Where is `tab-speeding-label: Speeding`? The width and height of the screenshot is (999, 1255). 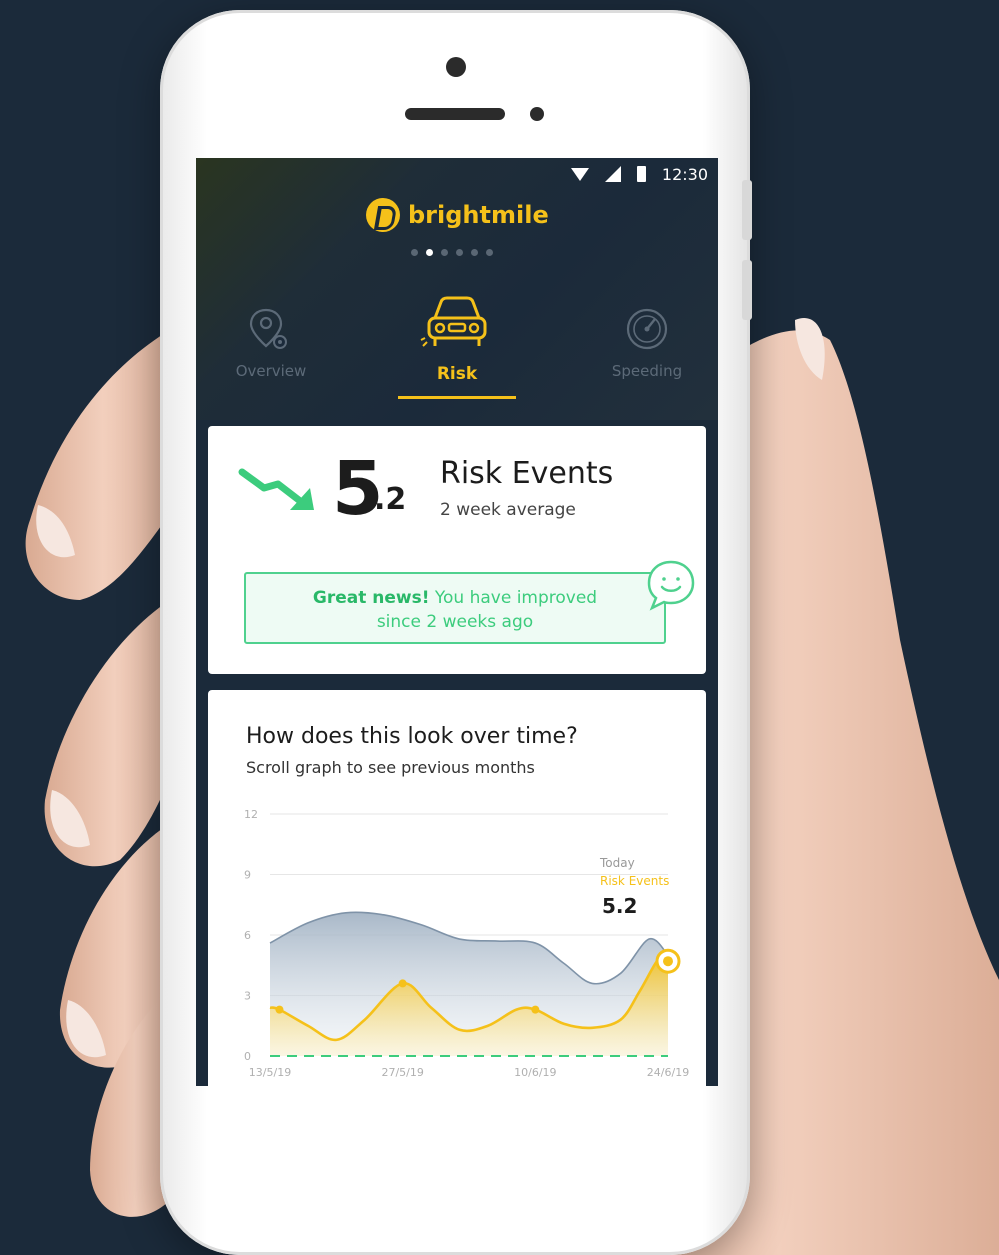
tab-speeding-label: Speeding is located at coordinates (647, 371).